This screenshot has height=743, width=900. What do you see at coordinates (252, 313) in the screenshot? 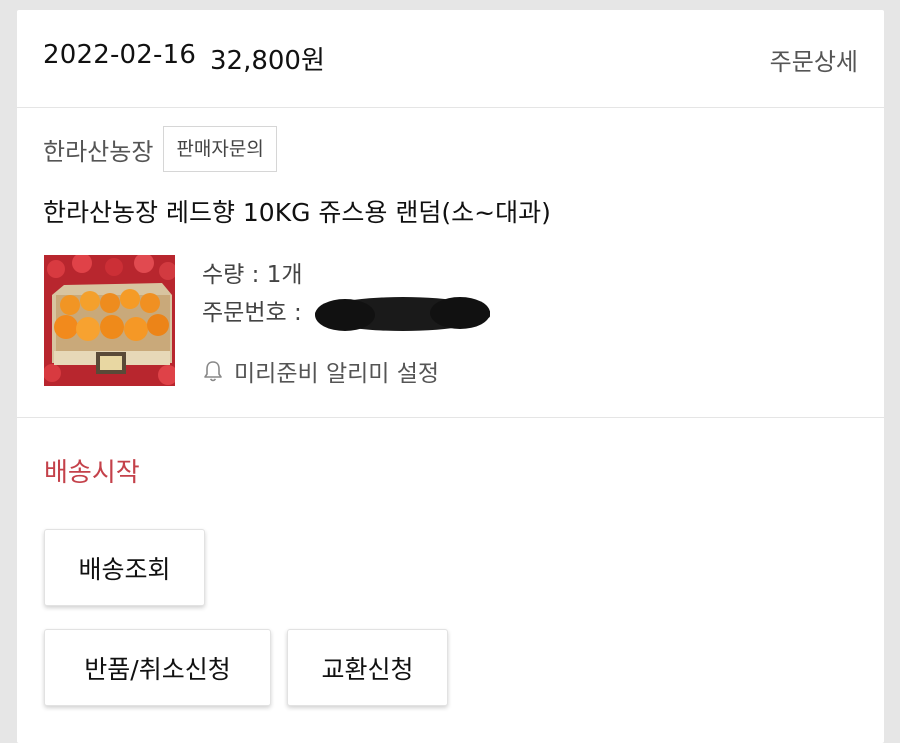
I see `order-number-label: 주문번호 :` at bounding box center [252, 313].